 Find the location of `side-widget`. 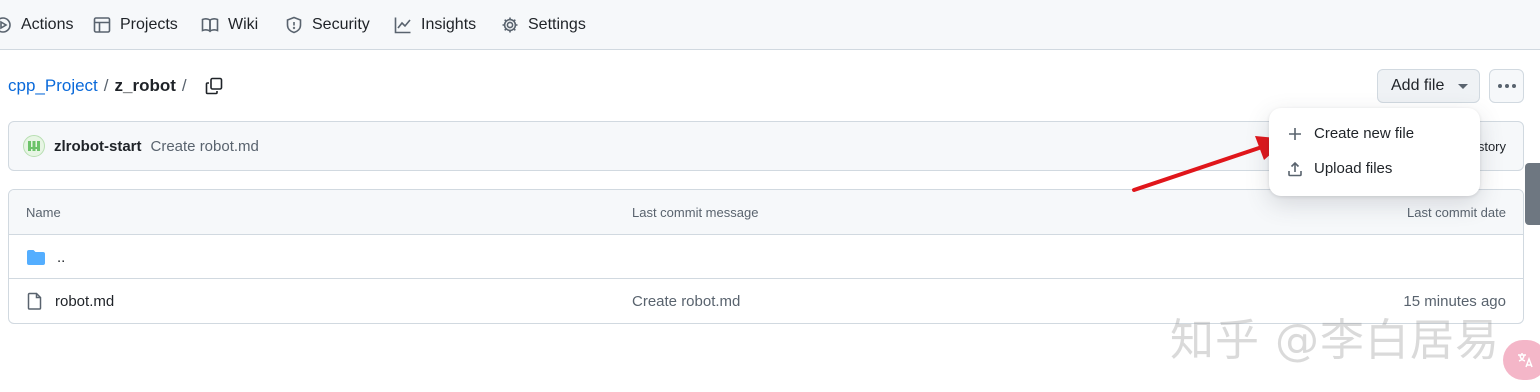

side-widget is located at coordinates (1532, 194).